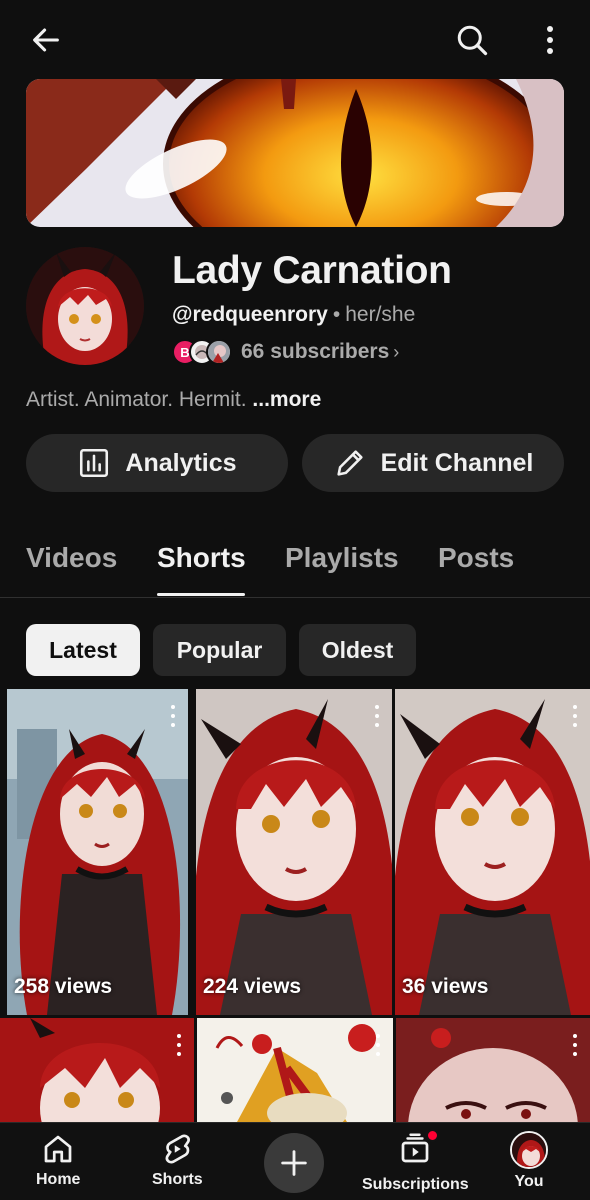  Describe the element at coordinates (250, 314) in the screenshot. I see `channel-handle: @redqueenrory` at that location.